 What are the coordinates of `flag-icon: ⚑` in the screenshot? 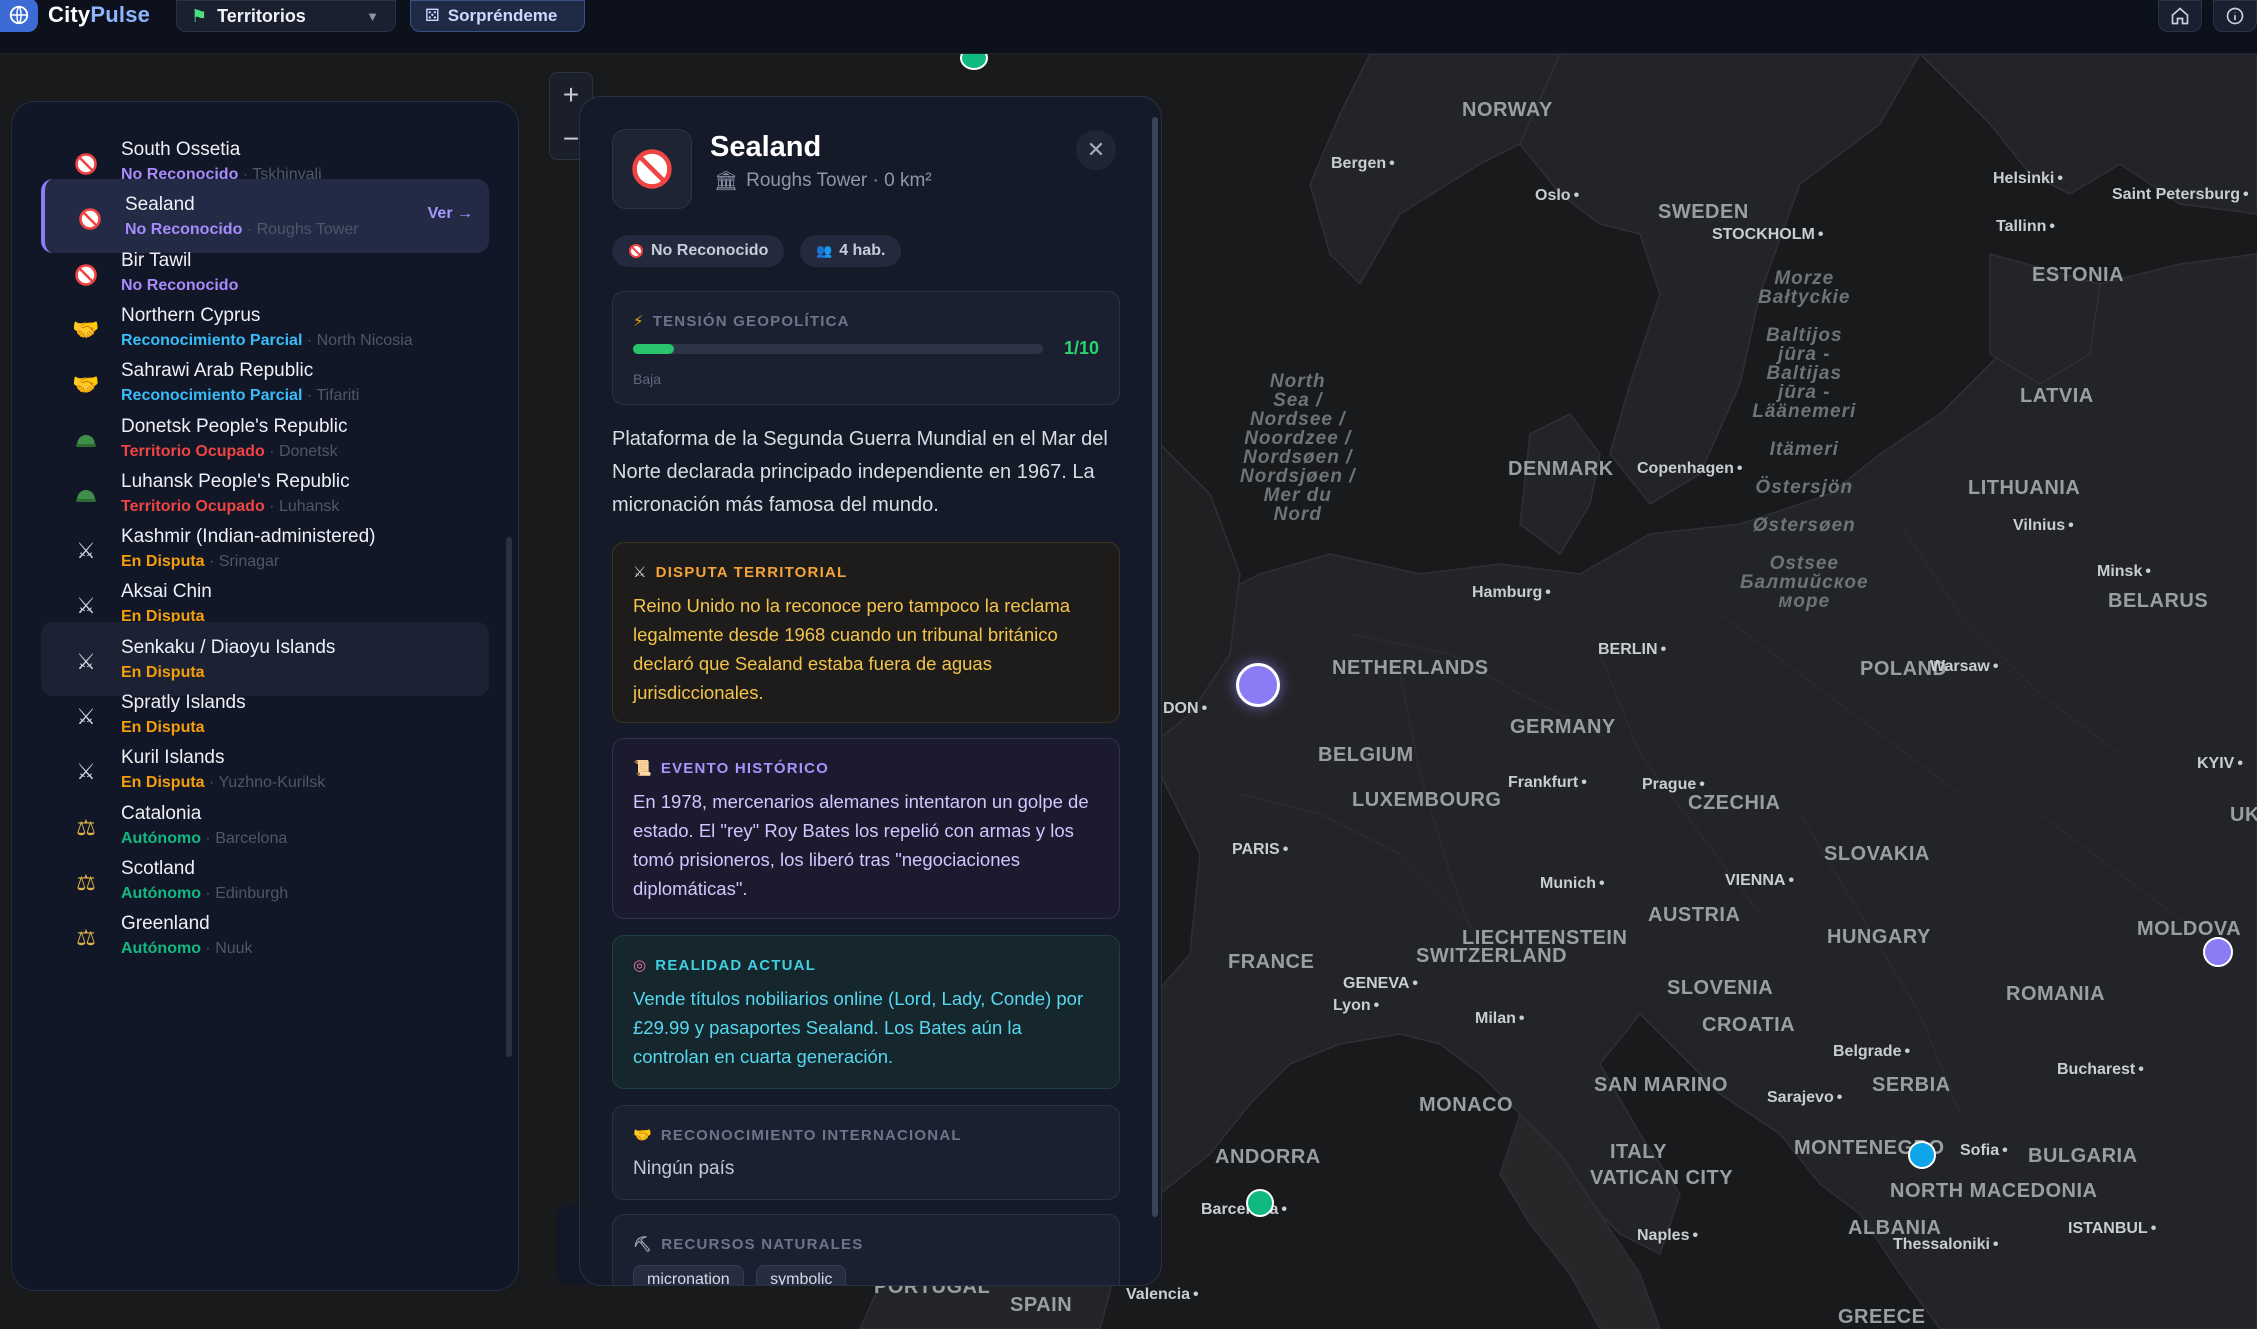 It's located at (199, 15).